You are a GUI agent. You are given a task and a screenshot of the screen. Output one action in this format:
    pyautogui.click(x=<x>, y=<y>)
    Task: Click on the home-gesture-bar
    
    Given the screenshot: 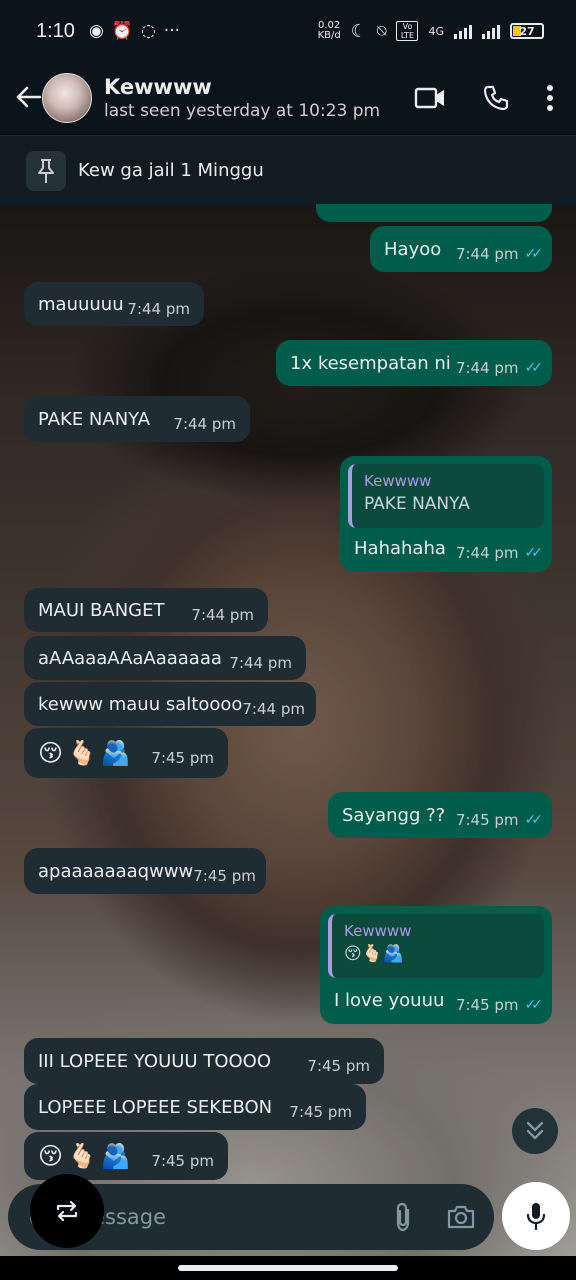 What is the action you would take?
    pyautogui.click(x=288, y=1268)
    